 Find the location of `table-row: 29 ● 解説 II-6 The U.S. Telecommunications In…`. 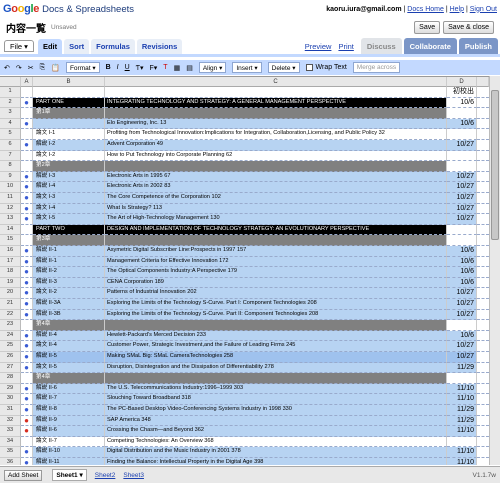

table-row: 29 ● 解説 II-6 The U.S. Telecommunications In… is located at coordinates (244, 389).